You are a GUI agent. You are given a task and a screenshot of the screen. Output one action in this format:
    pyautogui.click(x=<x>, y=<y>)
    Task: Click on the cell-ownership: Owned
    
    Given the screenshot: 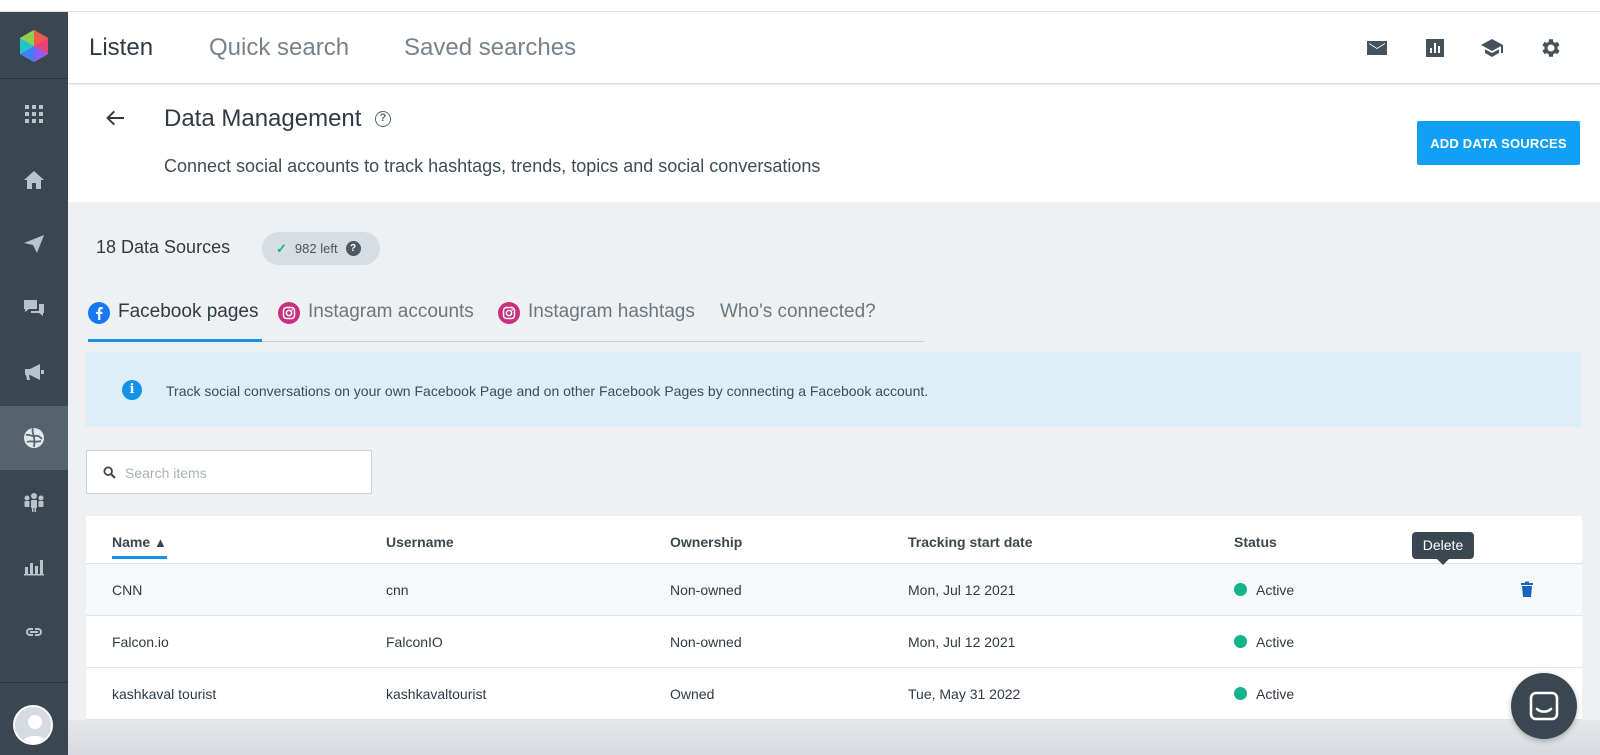 What is the action you would take?
    pyautogui.click(x=692, y=694)
    